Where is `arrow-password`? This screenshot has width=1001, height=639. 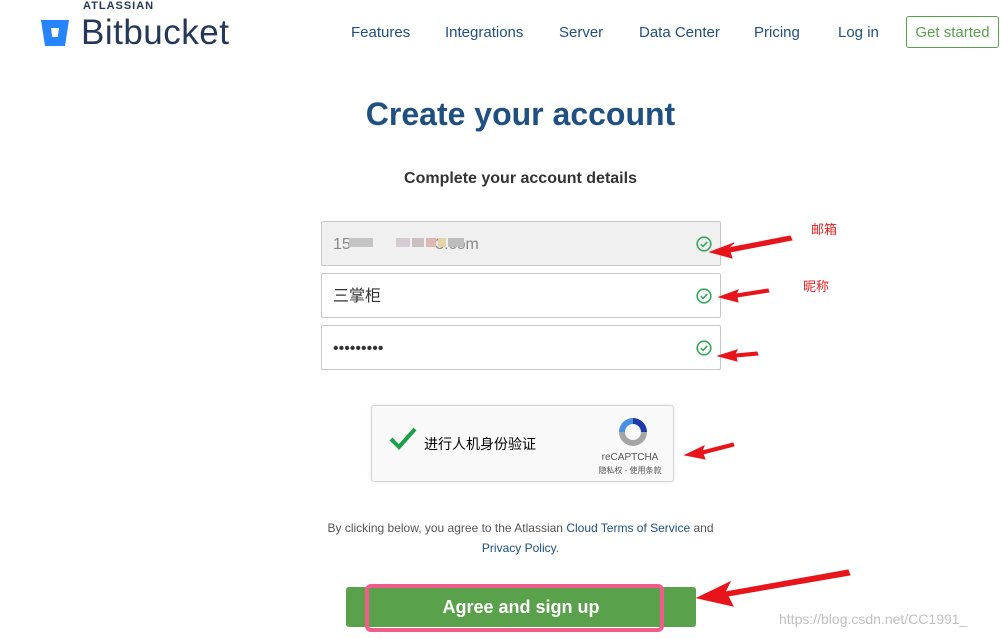 arrow-password is located at coordinates (737, 355).